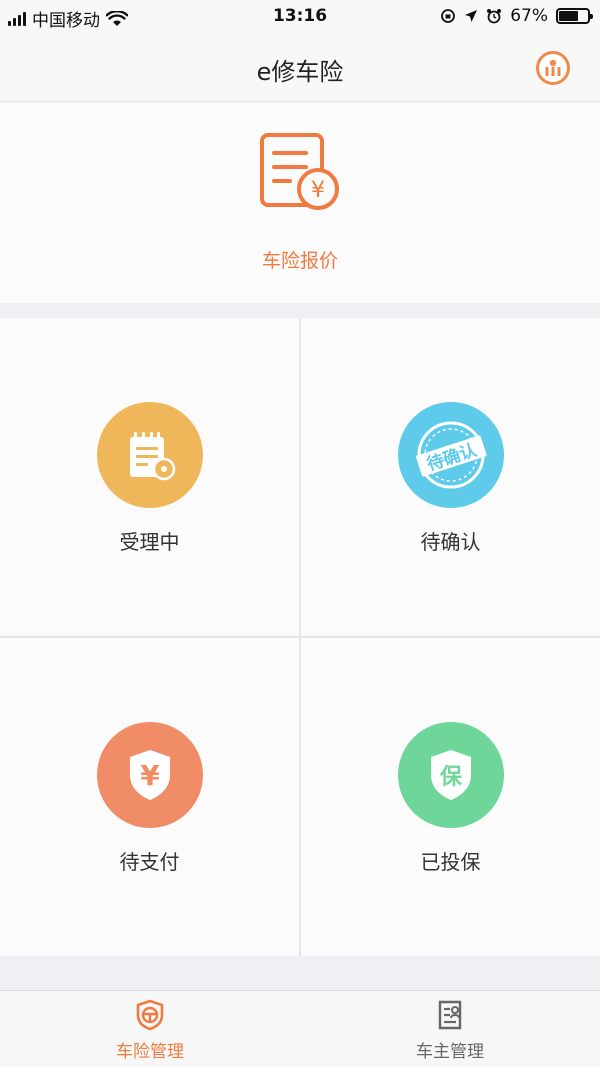 The height and width of the screenshot is (1067, 600). Describe the element at coordinates (300, 17) in the screenshot. I see `status-bar: 中国移动 13:16 67%` at that location.